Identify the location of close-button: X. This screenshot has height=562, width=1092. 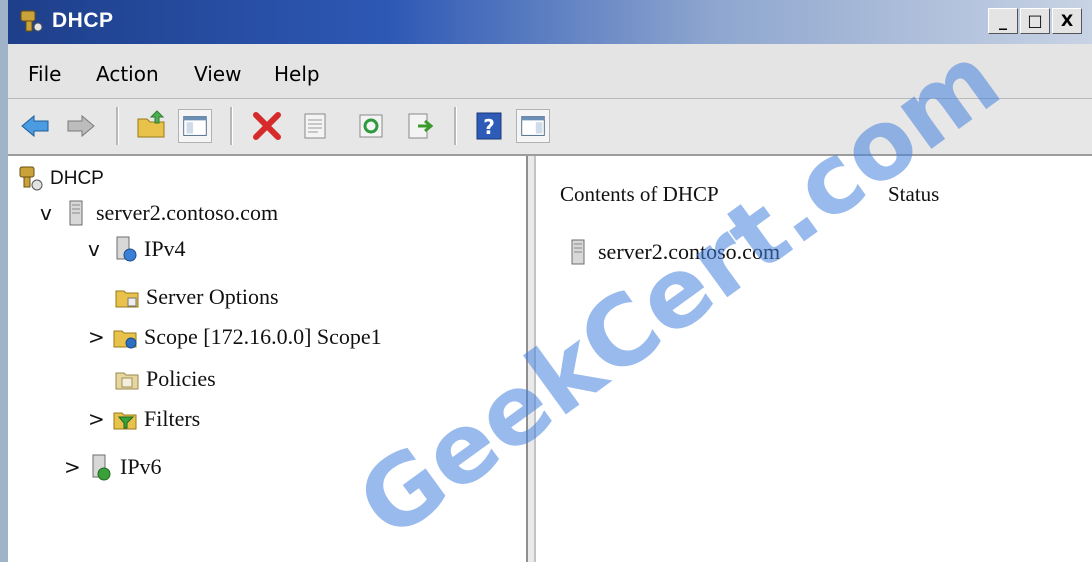
(1067, 21).